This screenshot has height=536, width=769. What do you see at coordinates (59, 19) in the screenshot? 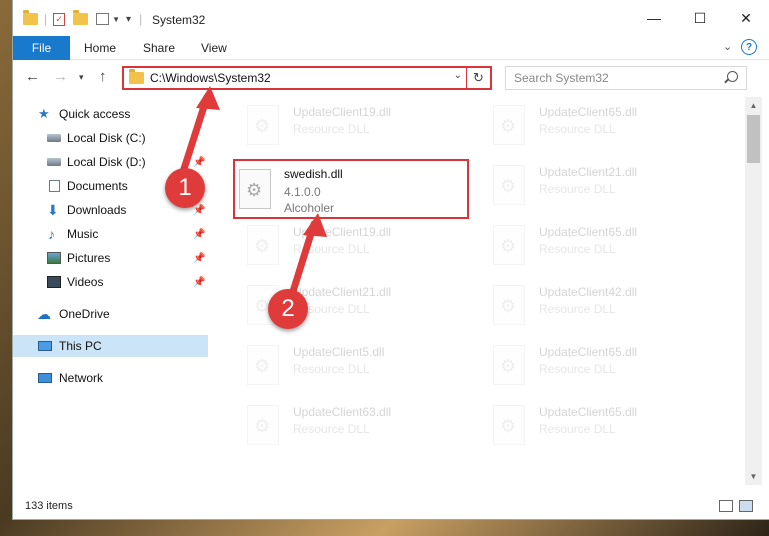
I see `properties-icon: ✓` at bounding box center [59, 19].